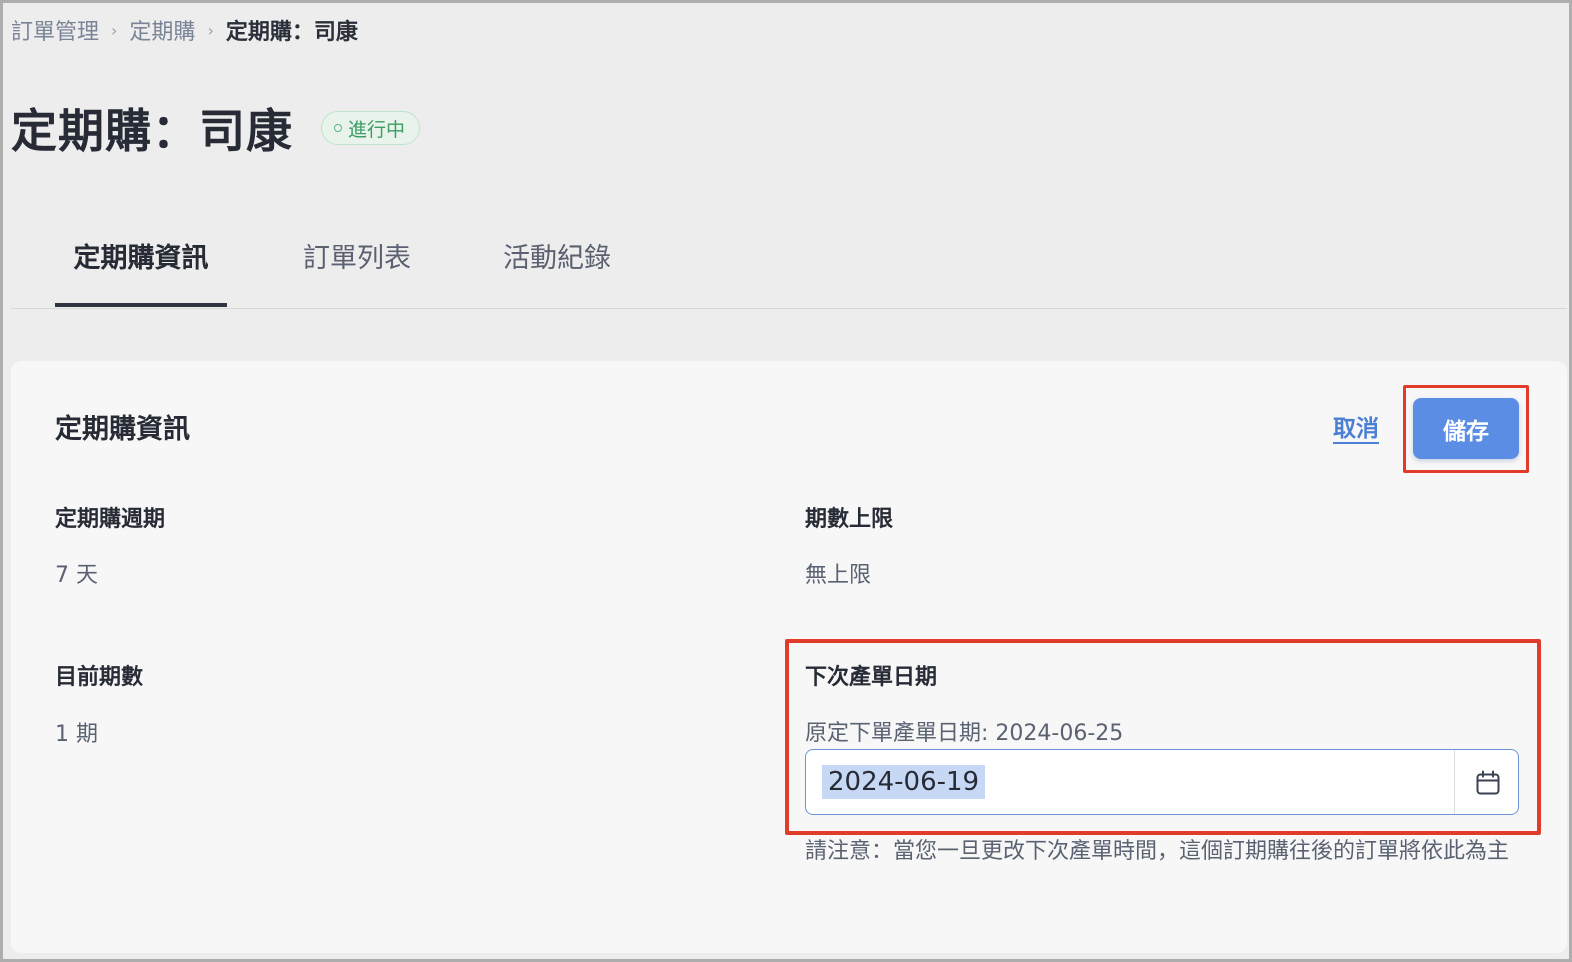 The image size is (1572, 962). Describe the element at coordinates (110, 519) in the screenshot. I see `cycle-label: 定期購週期` at that location.